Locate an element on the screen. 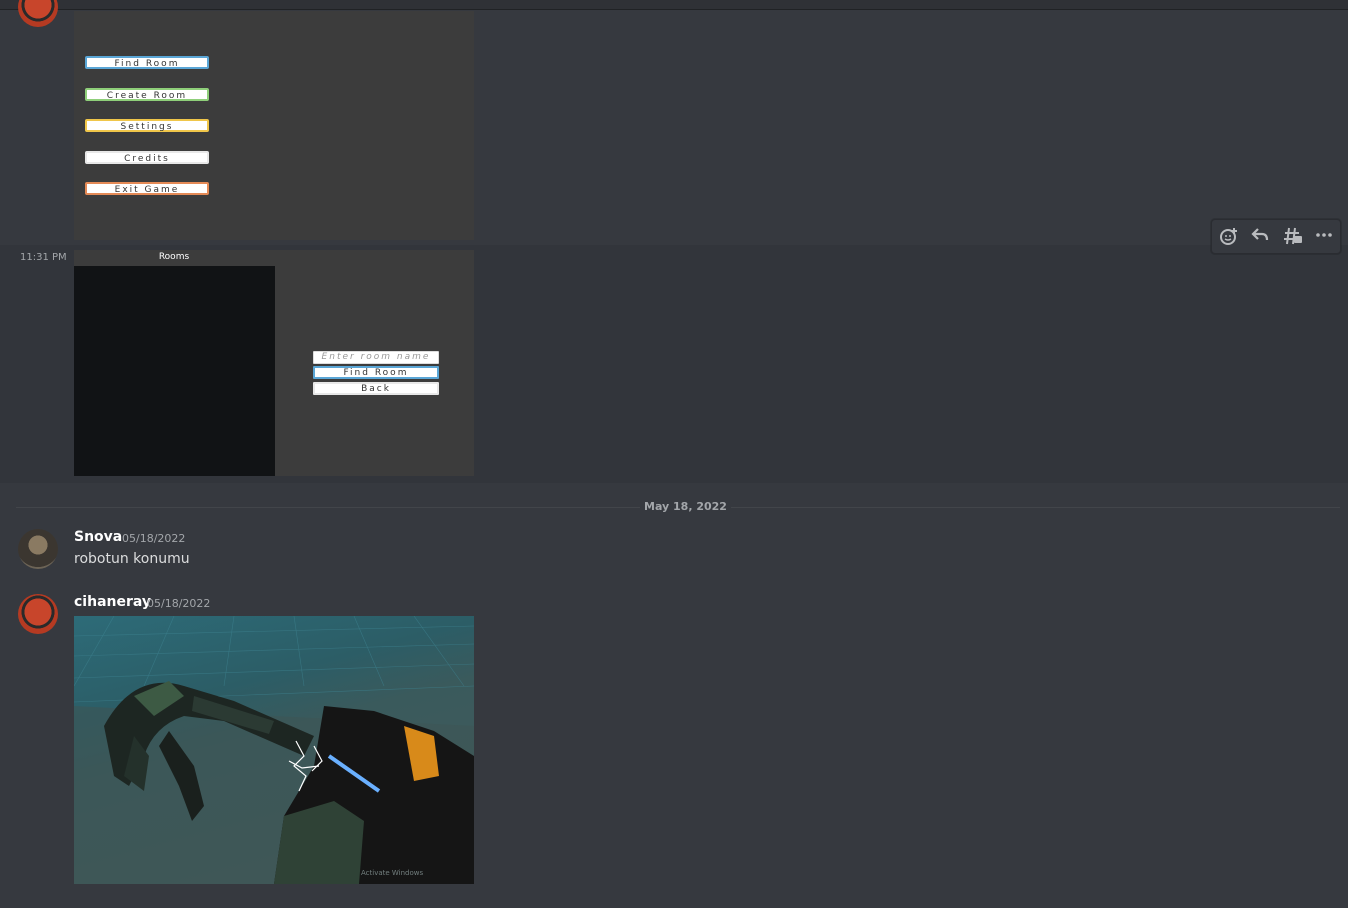 The height and width of the screenshot is (908, 1348). message-actions-toolbar is located at coordinates (1276, 236).